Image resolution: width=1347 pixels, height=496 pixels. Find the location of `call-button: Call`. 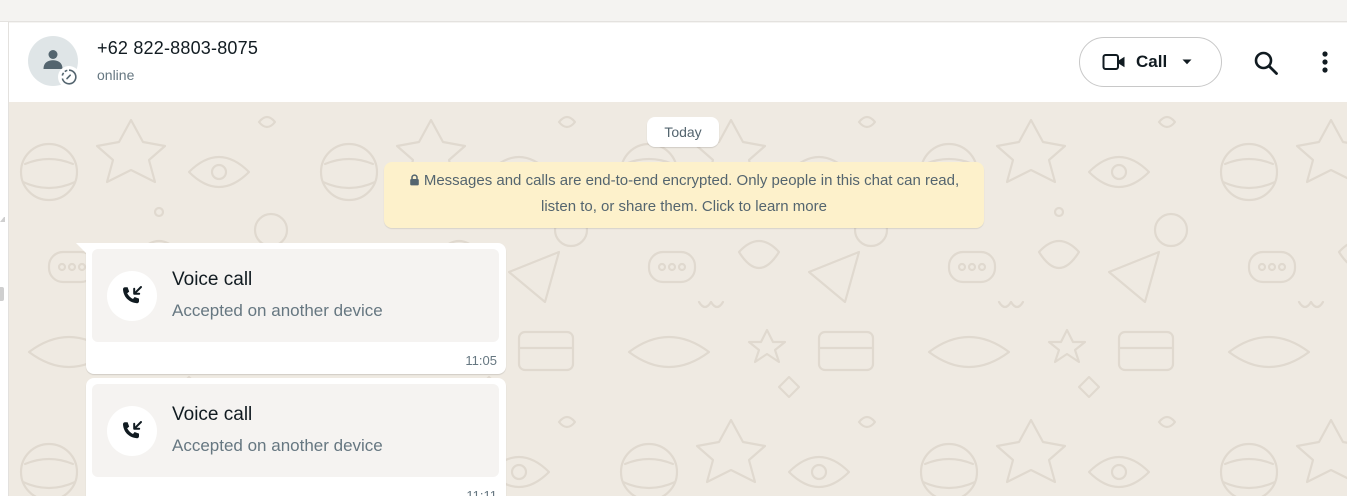

call-button: Call is located at coordinates (1150, 62).